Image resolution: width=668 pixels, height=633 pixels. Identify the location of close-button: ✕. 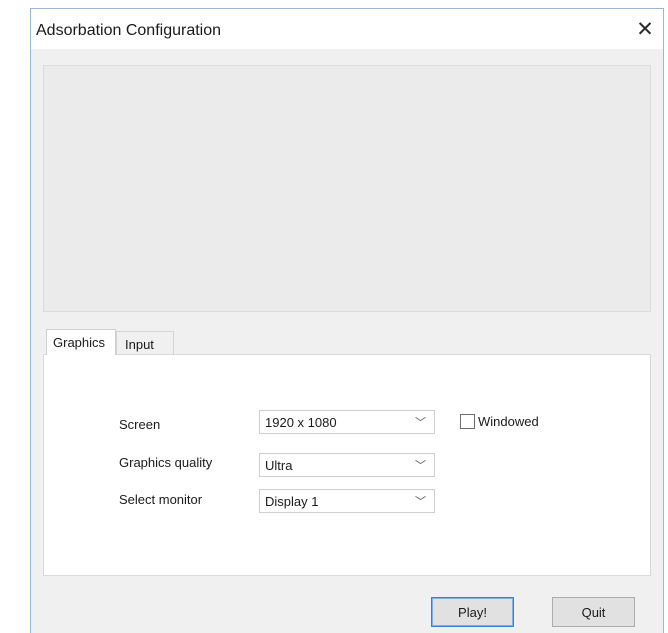
(645, 29).